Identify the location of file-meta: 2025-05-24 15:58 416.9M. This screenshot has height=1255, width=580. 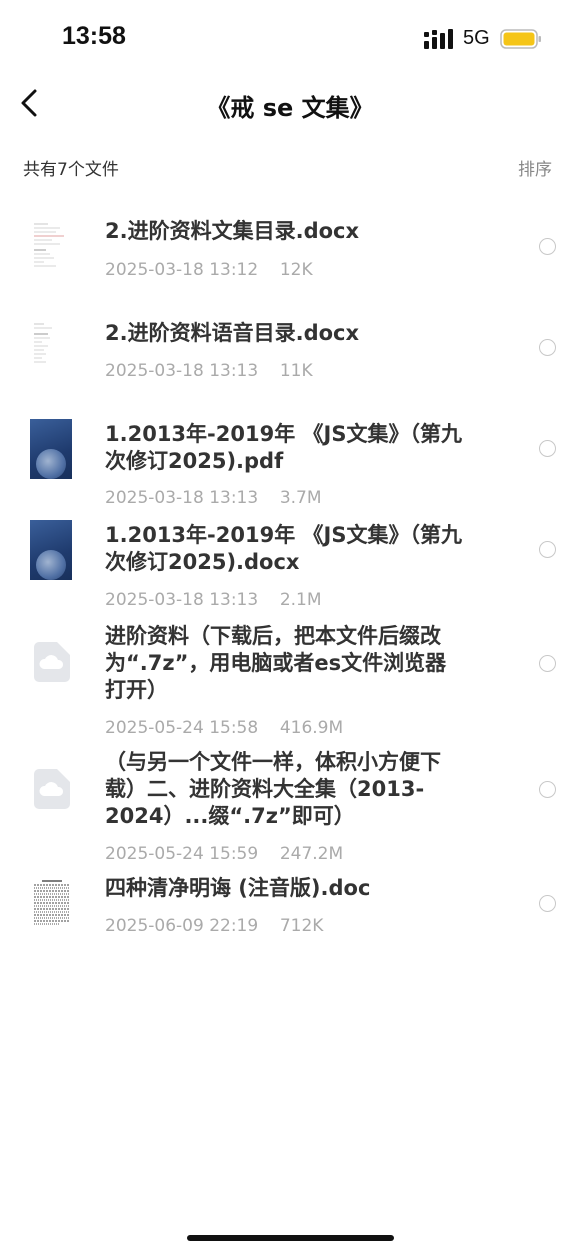
(224, 728).